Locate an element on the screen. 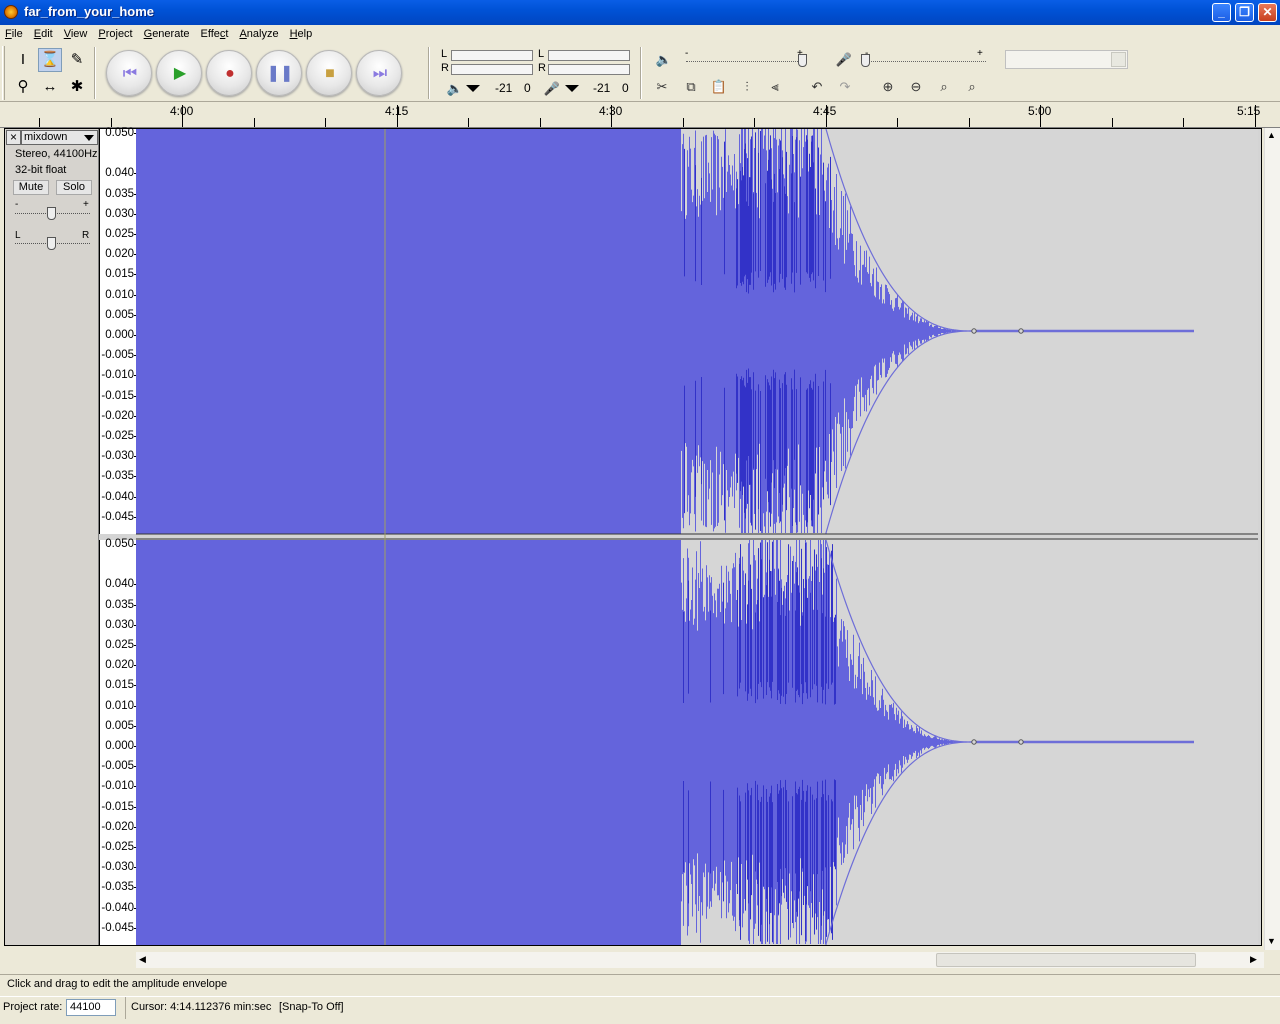 This screenshot has width=1280, height=1024. input-source-select is located at coordinates (1066, 59).